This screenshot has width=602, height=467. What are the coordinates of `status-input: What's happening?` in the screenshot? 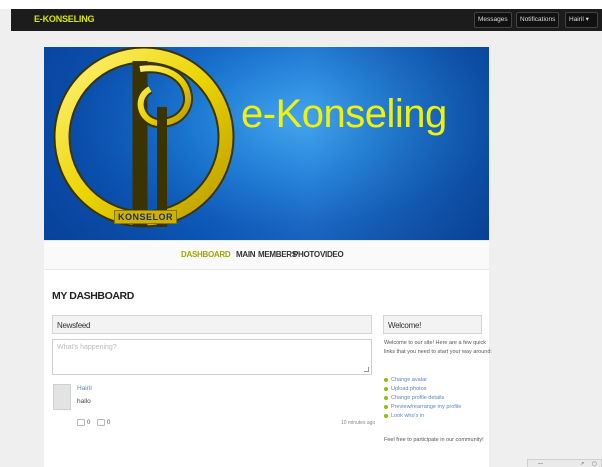 It's located at (212, 357).